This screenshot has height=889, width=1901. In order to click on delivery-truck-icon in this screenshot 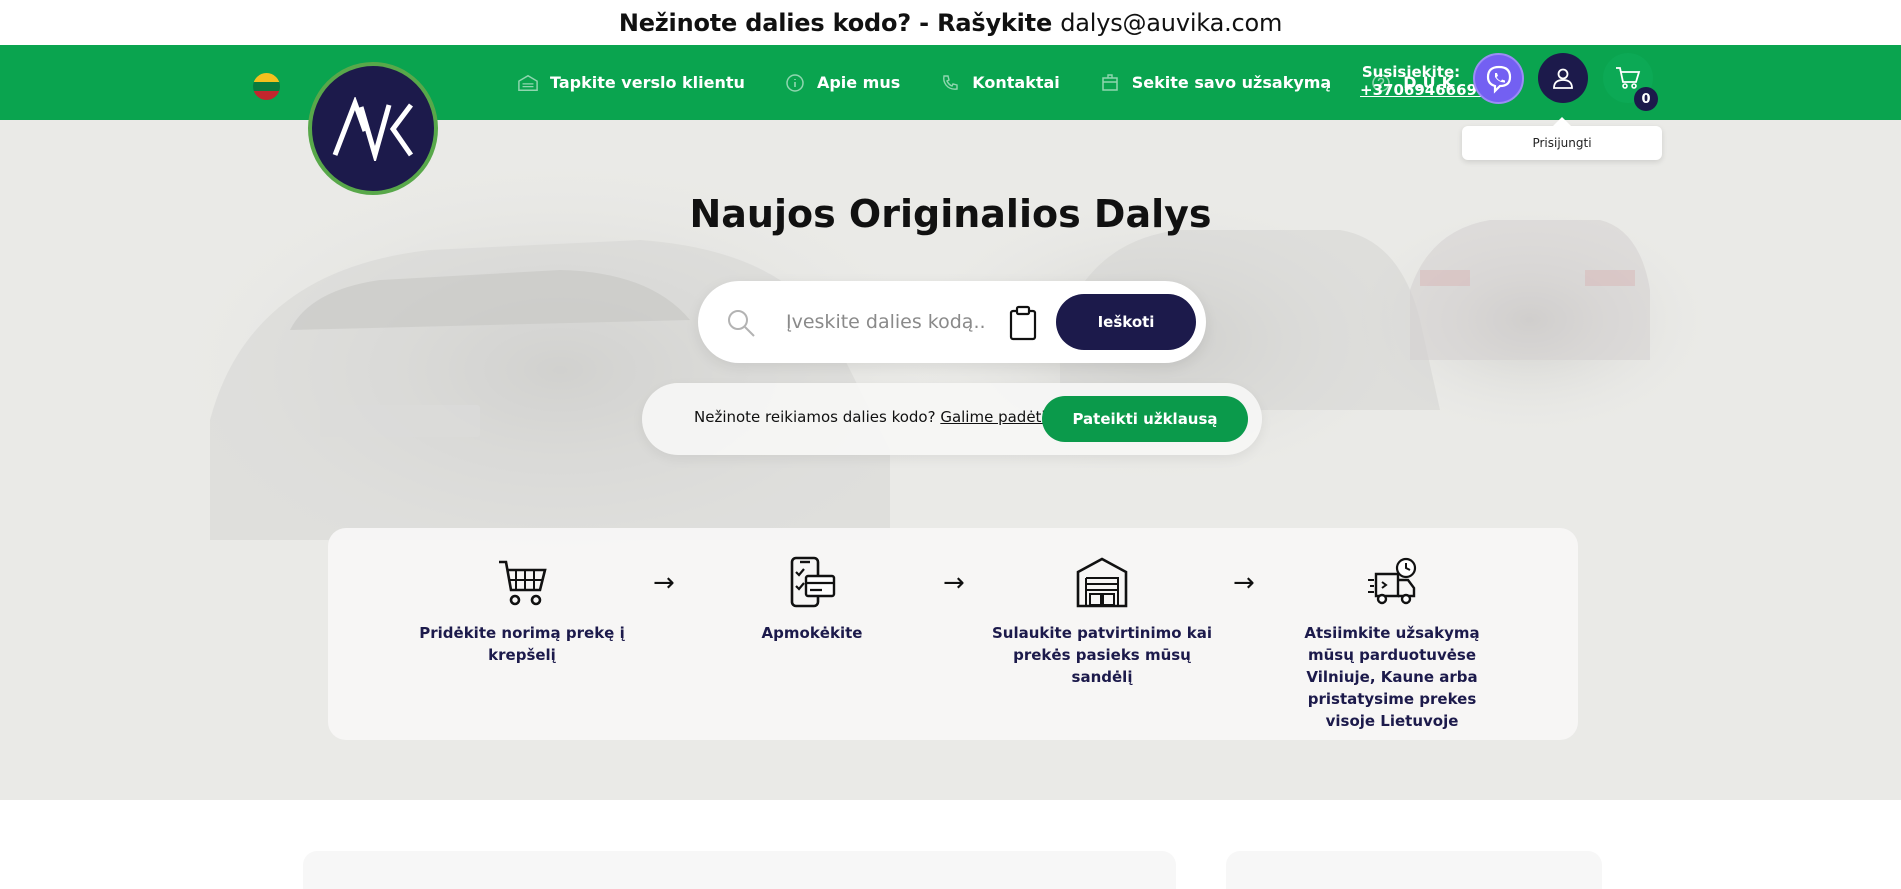, I will do `click(1392, 581)`.